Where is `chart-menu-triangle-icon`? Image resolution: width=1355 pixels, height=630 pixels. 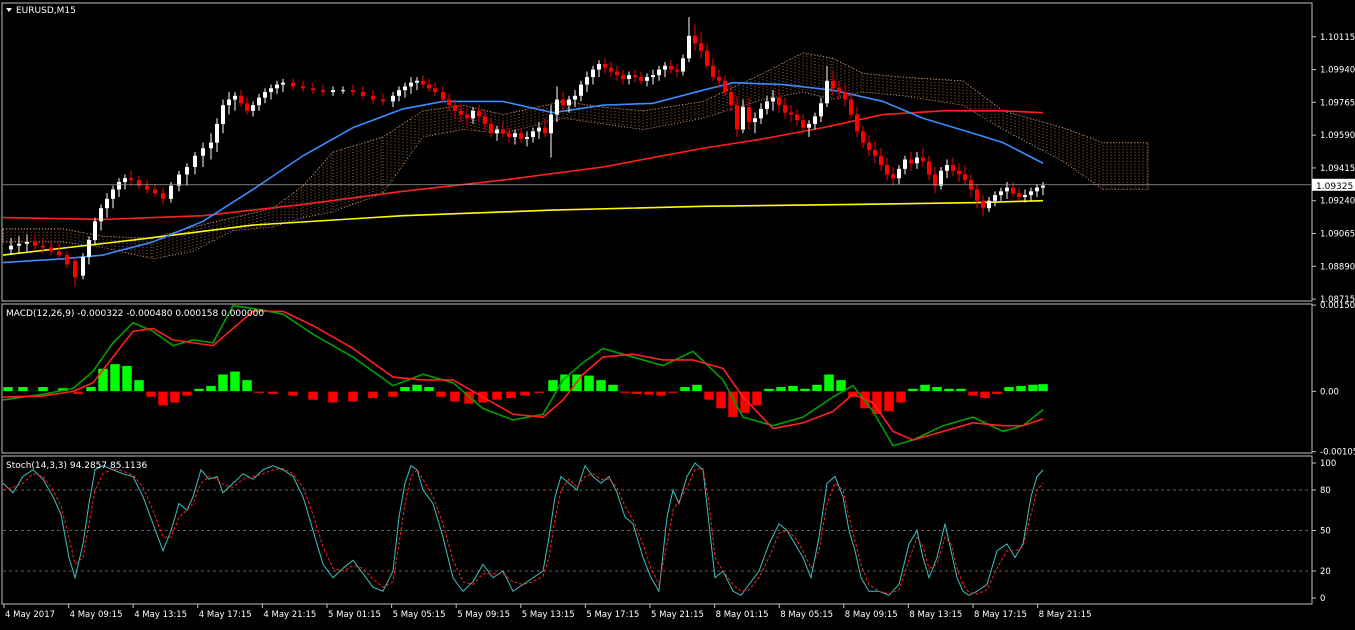
chart-menu-triangle-icon is located at coordinates (9, 10).